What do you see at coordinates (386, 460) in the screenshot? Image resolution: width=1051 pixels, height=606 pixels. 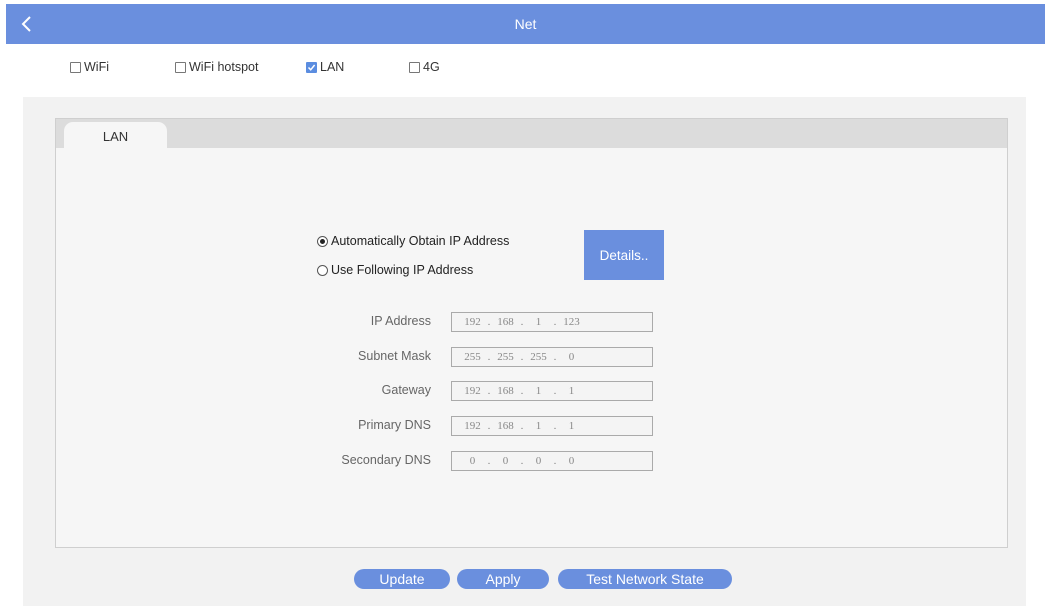 I see `secondary-dns-label: Secondary DNS` at bounding box center [386, 460].